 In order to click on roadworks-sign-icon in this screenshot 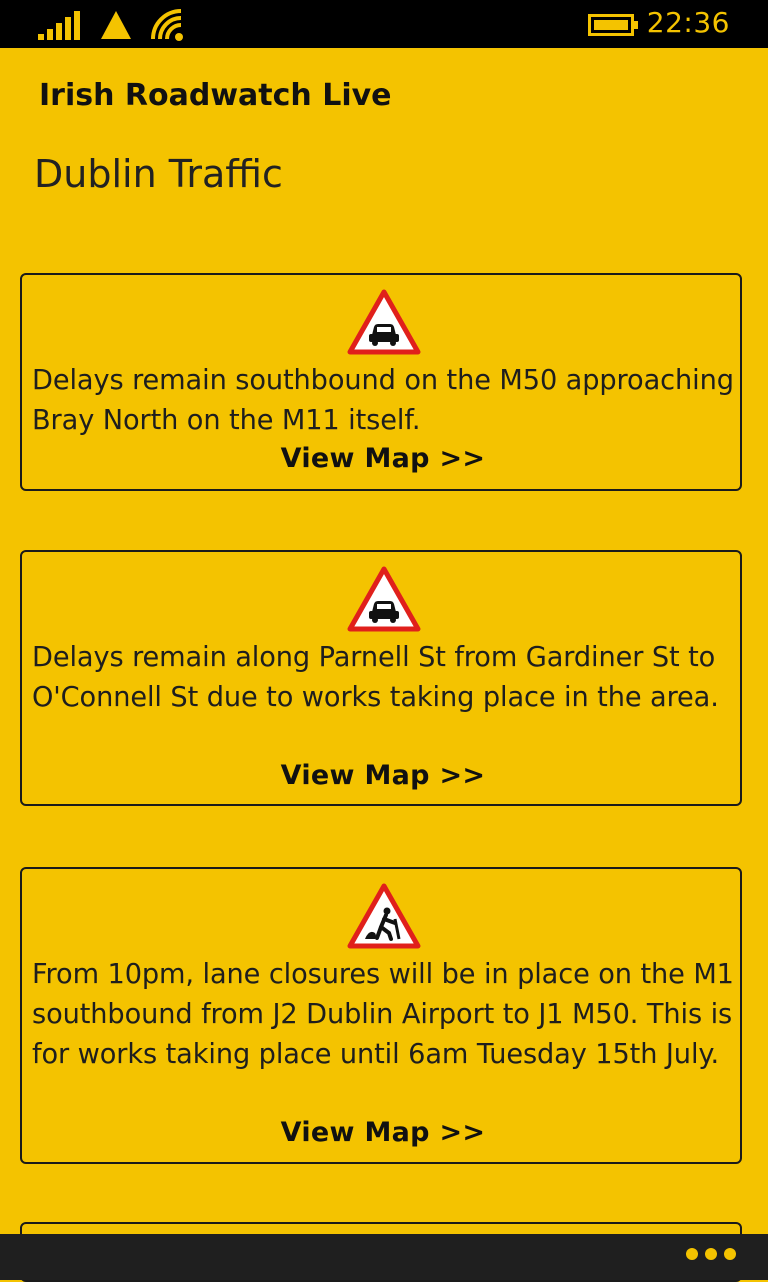, I will do `click(384, 916)`.